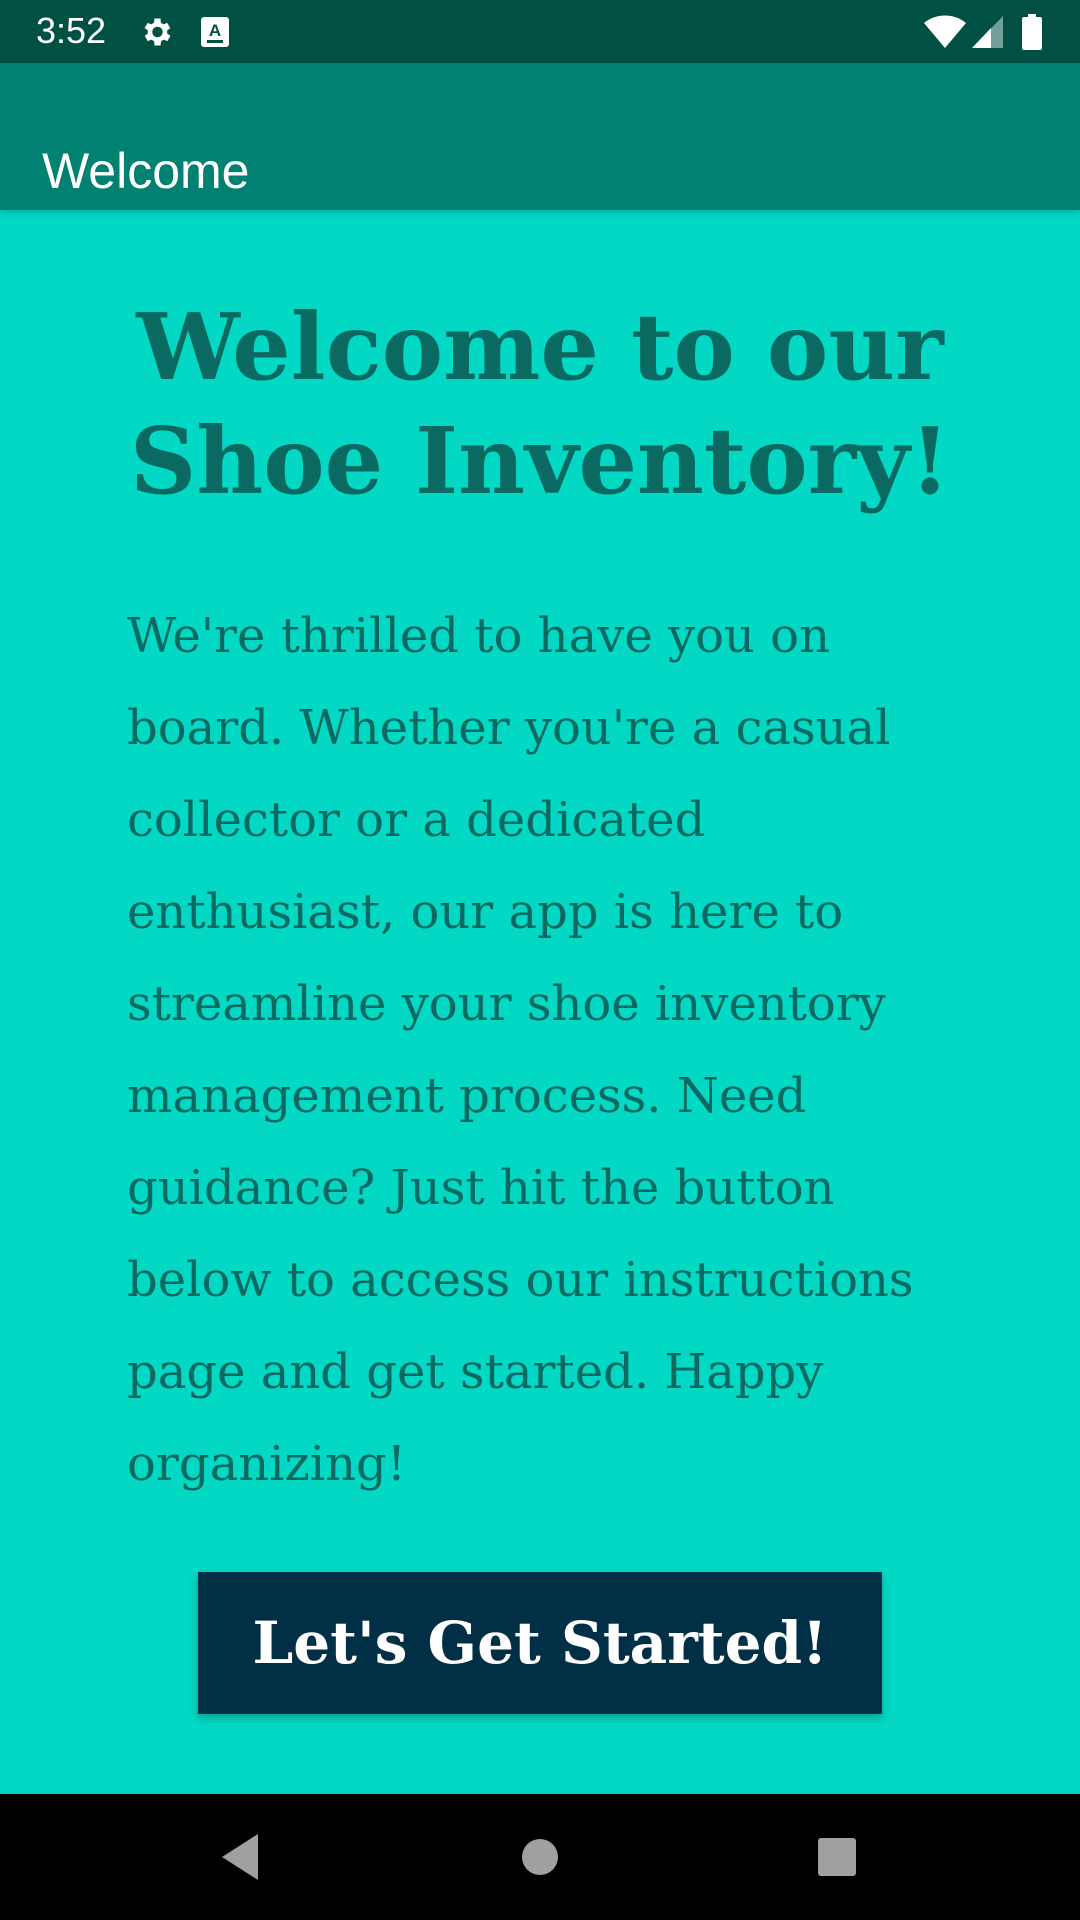  I want to click on cellular-signal-icon, so click(987, 31).